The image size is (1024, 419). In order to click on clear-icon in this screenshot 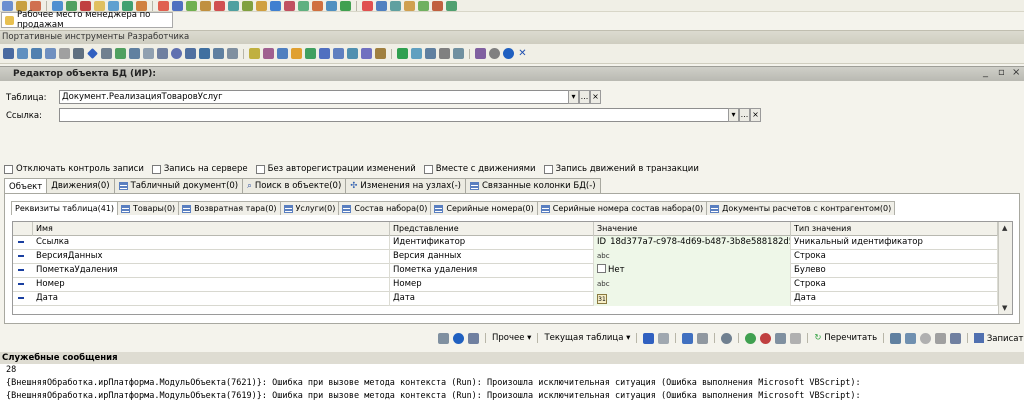, I will do `click(796, 338)`.